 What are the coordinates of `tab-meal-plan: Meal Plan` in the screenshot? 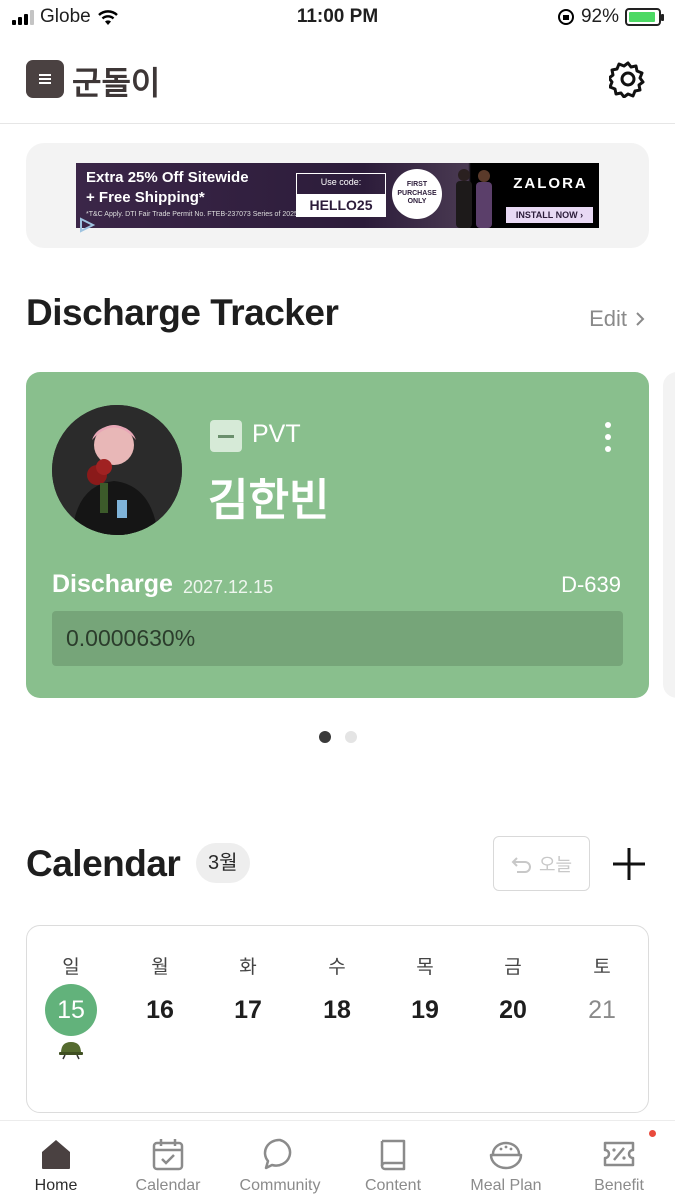 It's located at (506, 1160).